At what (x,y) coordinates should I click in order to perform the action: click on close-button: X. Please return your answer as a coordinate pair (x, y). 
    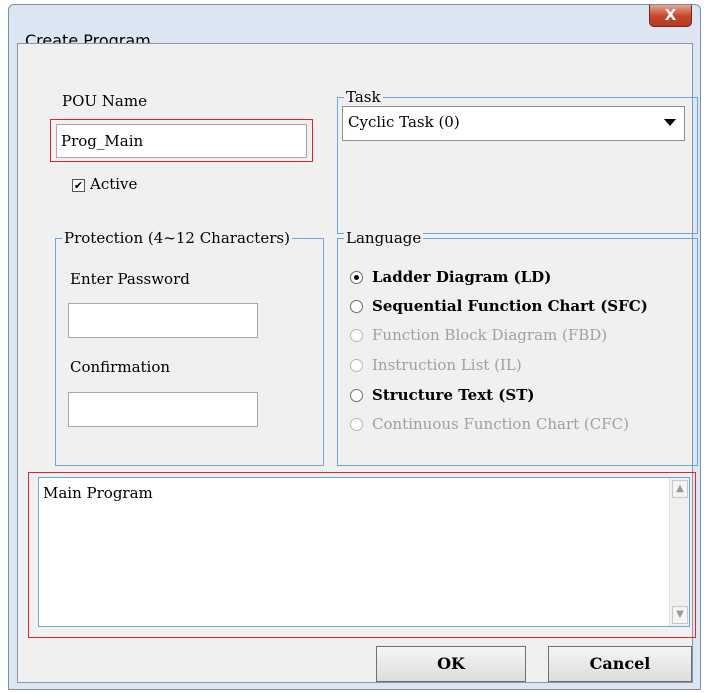
    Looking at the image, I should click on (670, 16).